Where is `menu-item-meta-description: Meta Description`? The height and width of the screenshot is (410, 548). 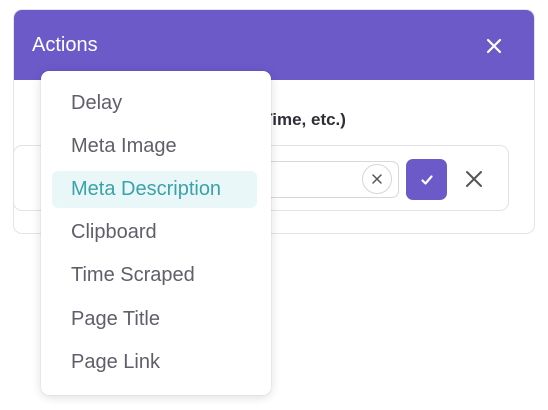
menu-item-meta-description: Meta Description is located at coordinates (154, 189).